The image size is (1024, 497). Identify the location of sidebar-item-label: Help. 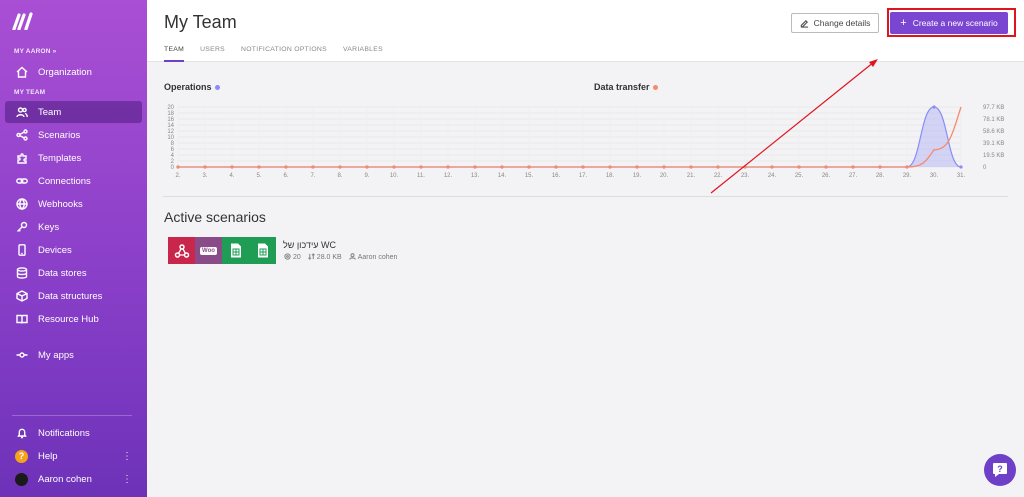
(48, 456).